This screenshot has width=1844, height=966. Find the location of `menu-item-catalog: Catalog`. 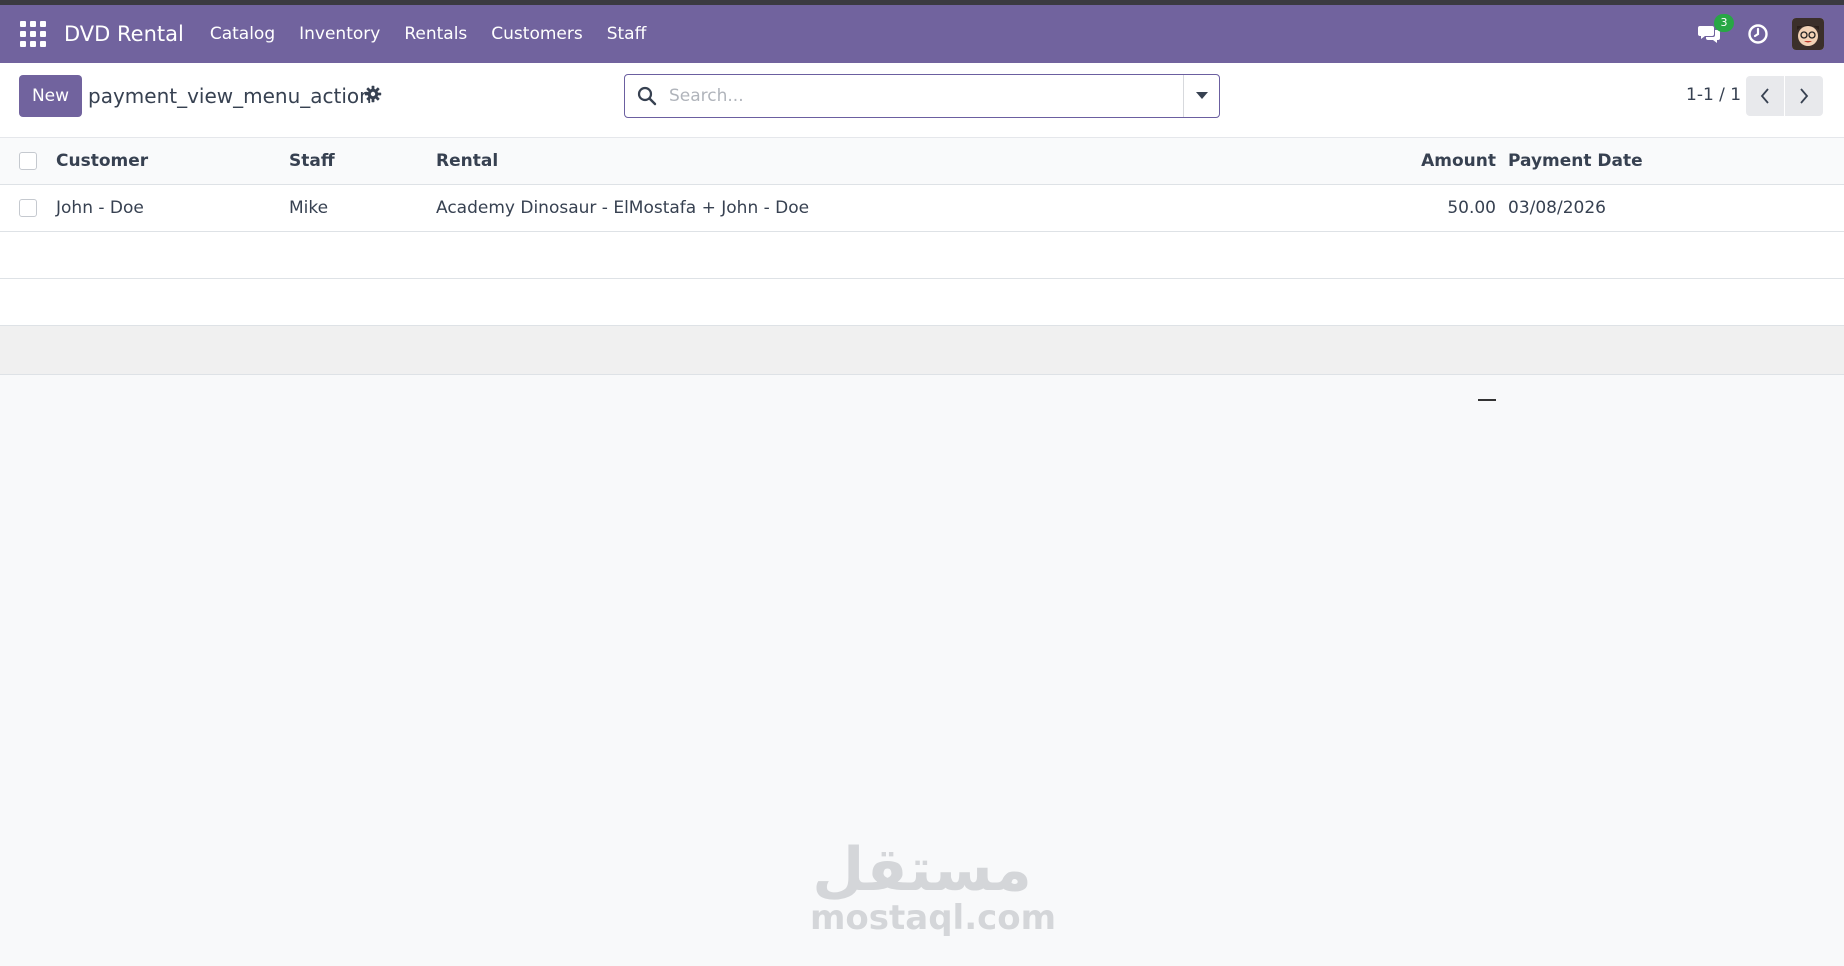

menu-item-catalog: Catalog is located at coordinates (242, 34).